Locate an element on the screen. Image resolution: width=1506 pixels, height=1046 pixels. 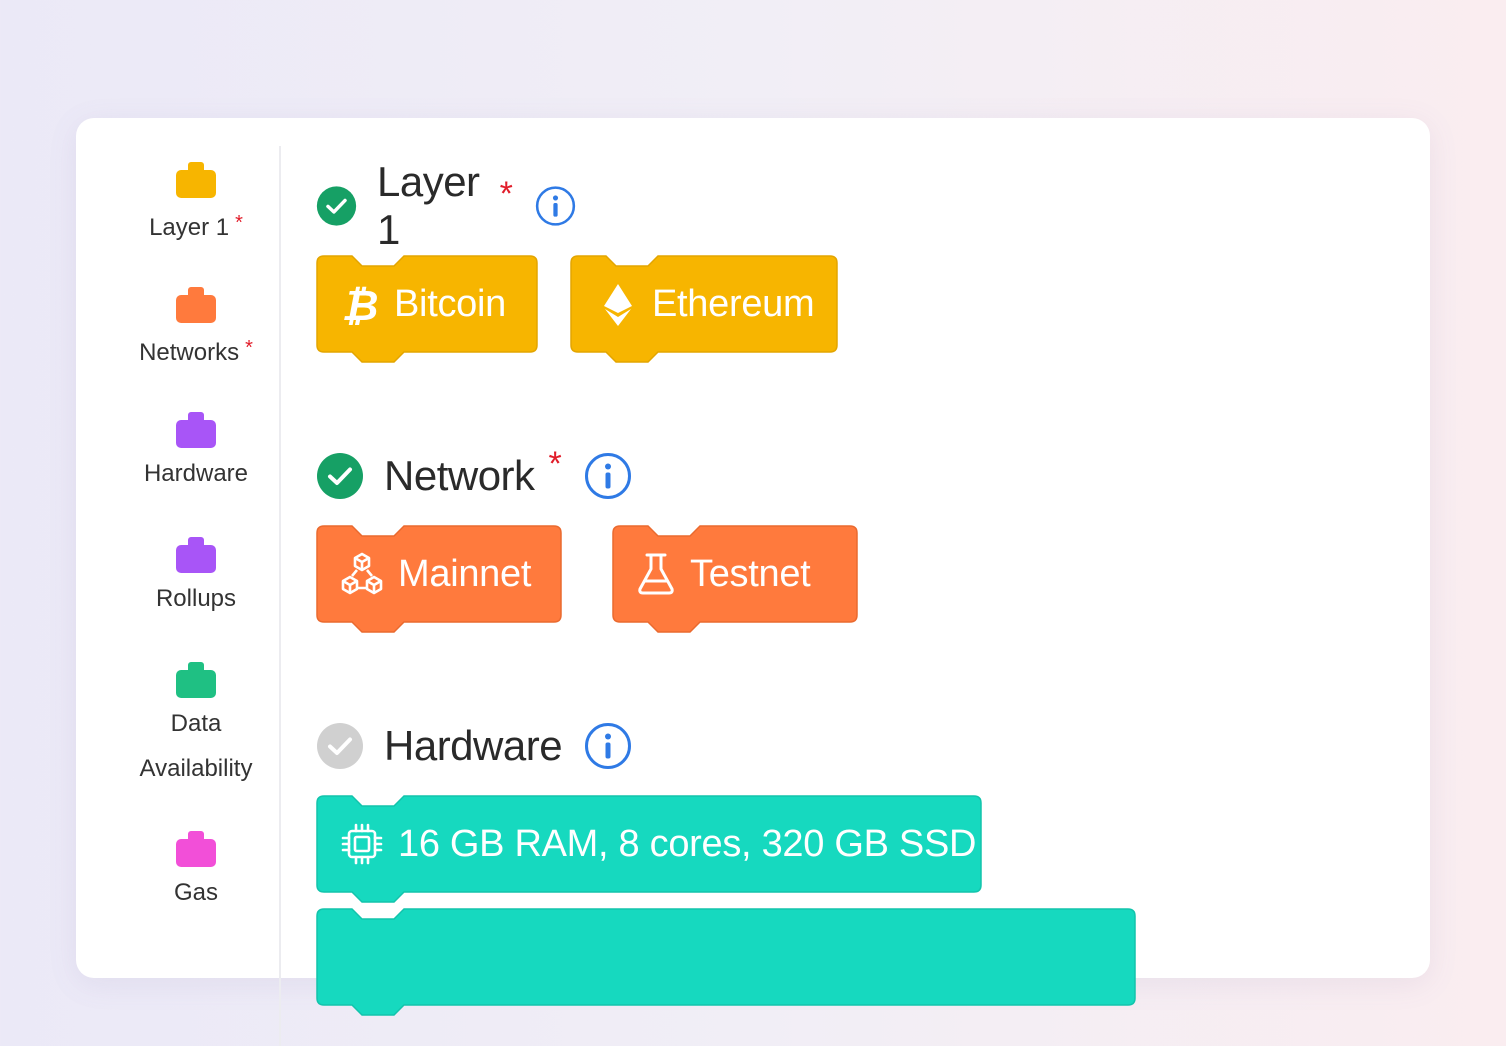
section-title: Layer 1 is located at coordinates (428, 205).